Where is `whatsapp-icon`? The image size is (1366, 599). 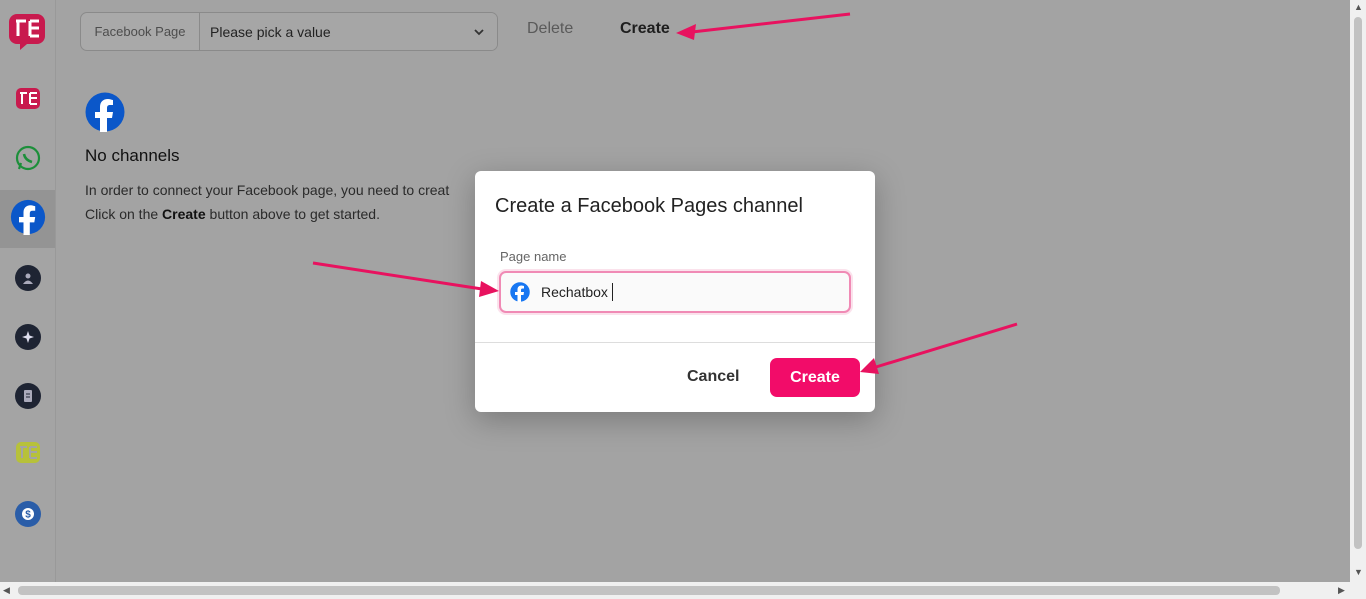 whatsapp-icon is located at coordinates (28, 160).